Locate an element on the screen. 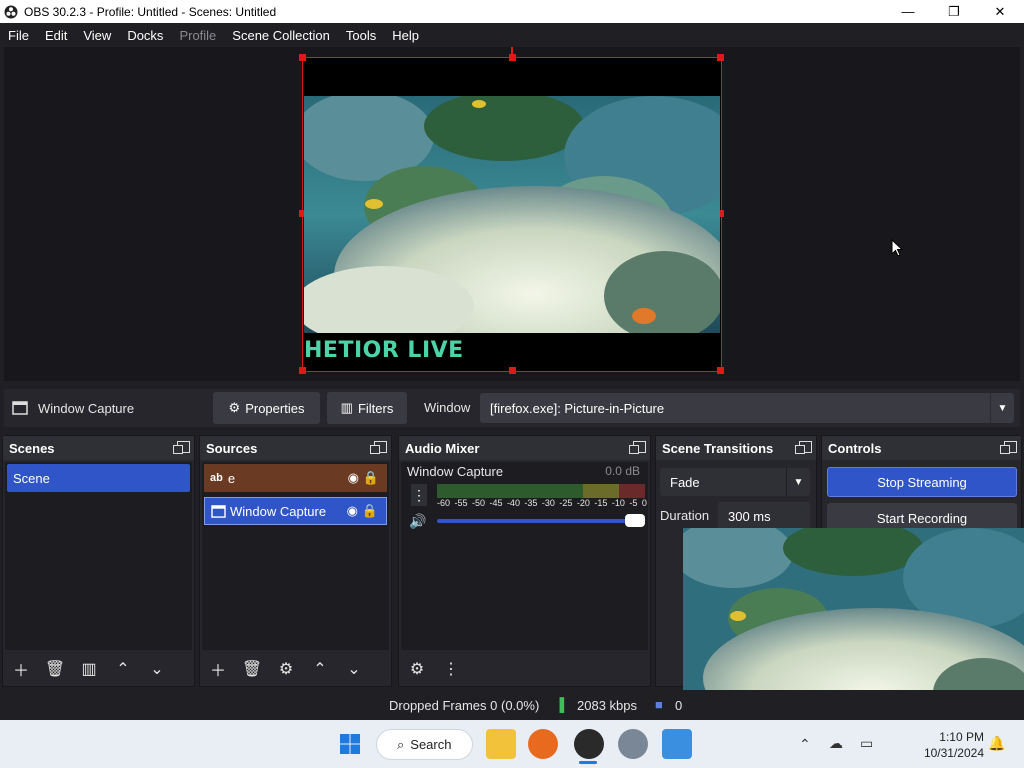 Image resolution: width=1024 pixels, height=768 pixels. source-item-text: ab e ◉ 🔒 is located at coordinates (295, 478).